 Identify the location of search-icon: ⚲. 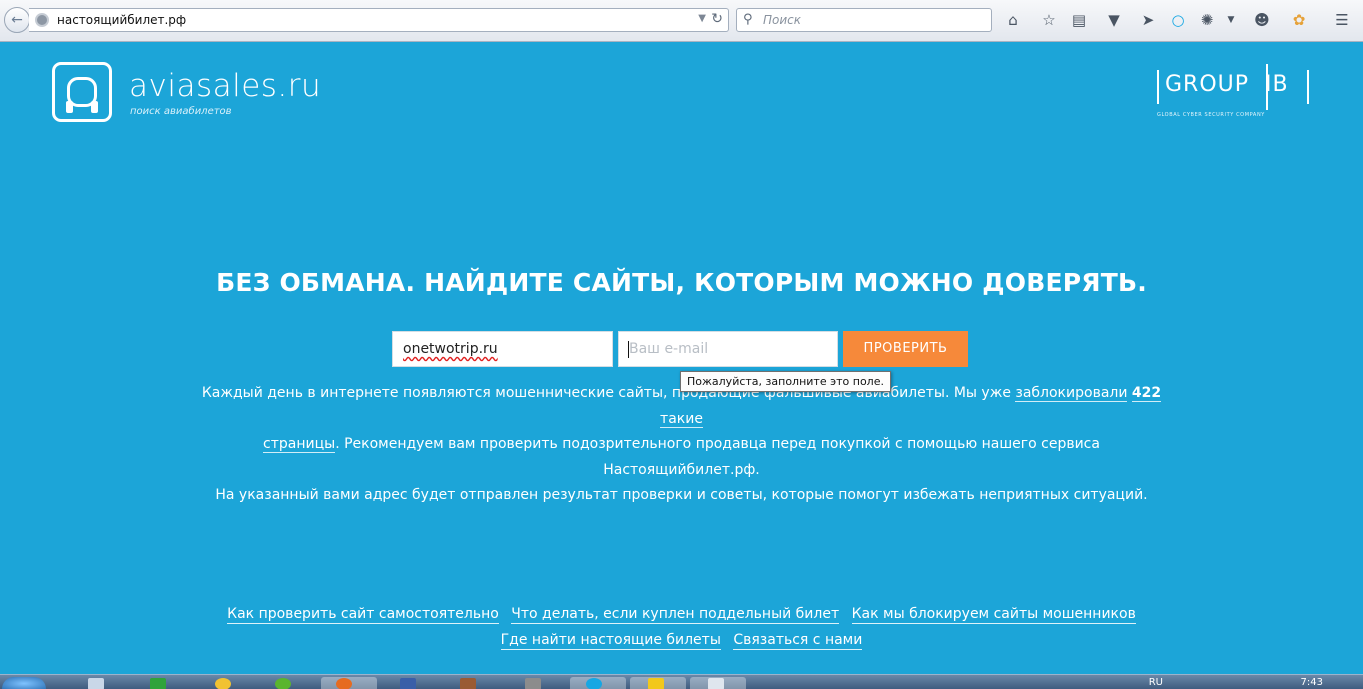
(748, 19).